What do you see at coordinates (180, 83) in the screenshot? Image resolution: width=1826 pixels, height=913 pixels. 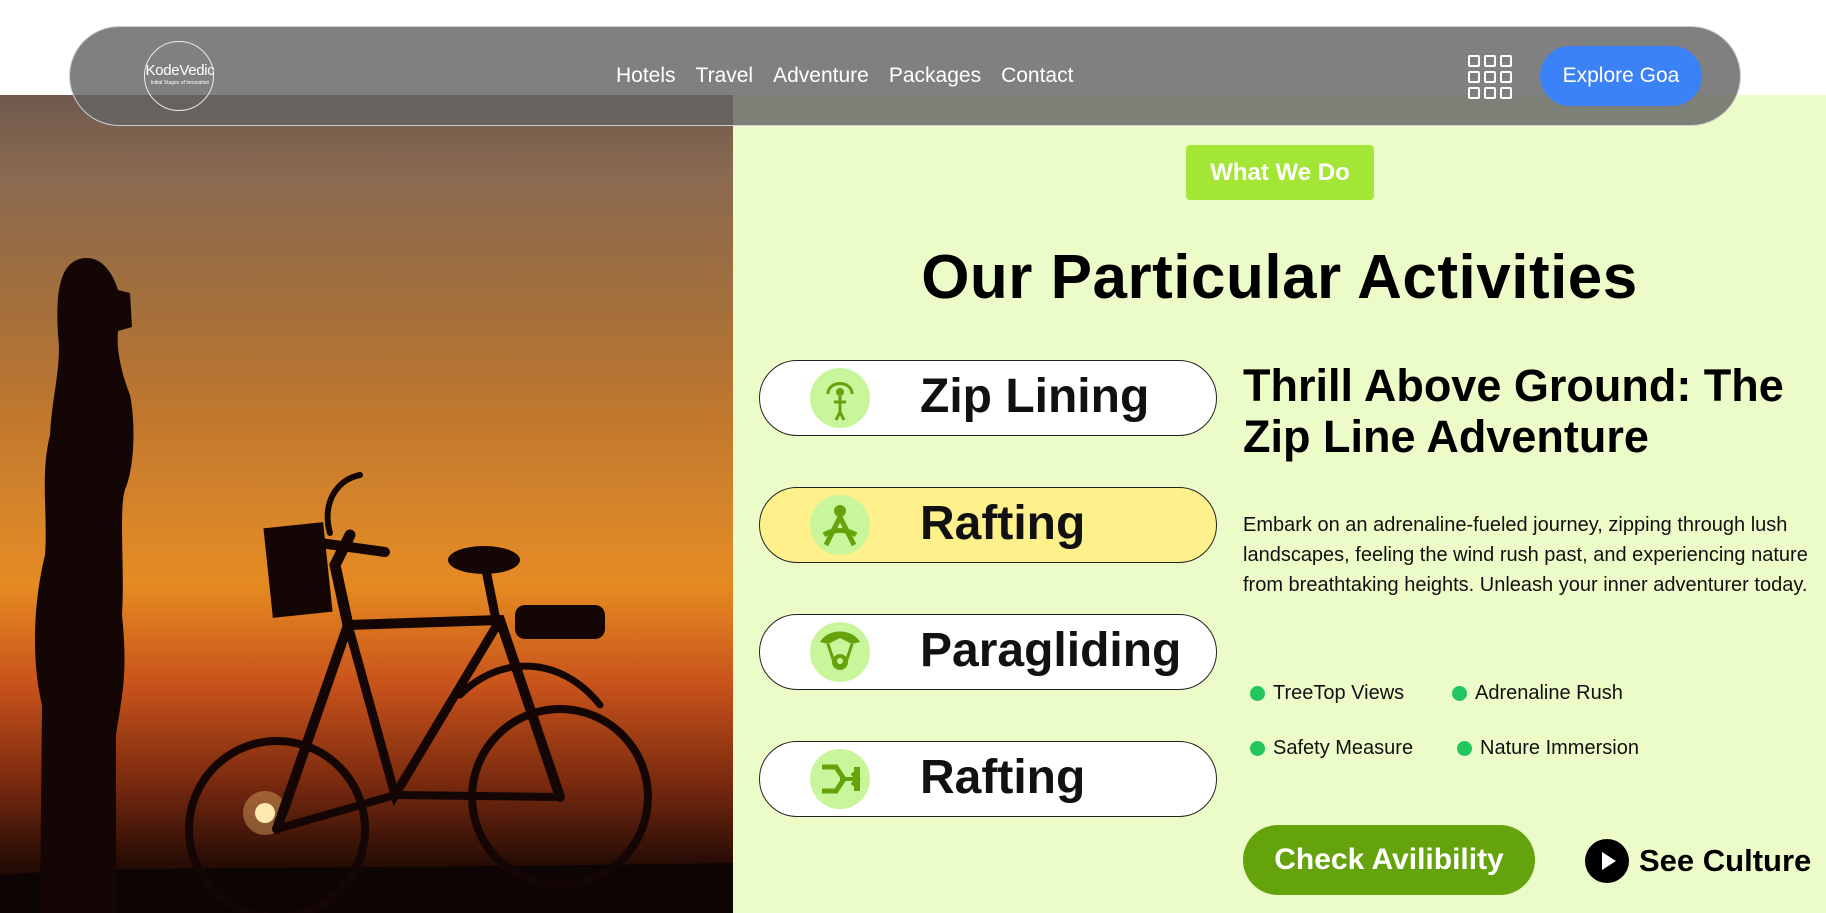 I see `logo-tagline: Initial Stages of Innovation` at bounding box center [180, 83].